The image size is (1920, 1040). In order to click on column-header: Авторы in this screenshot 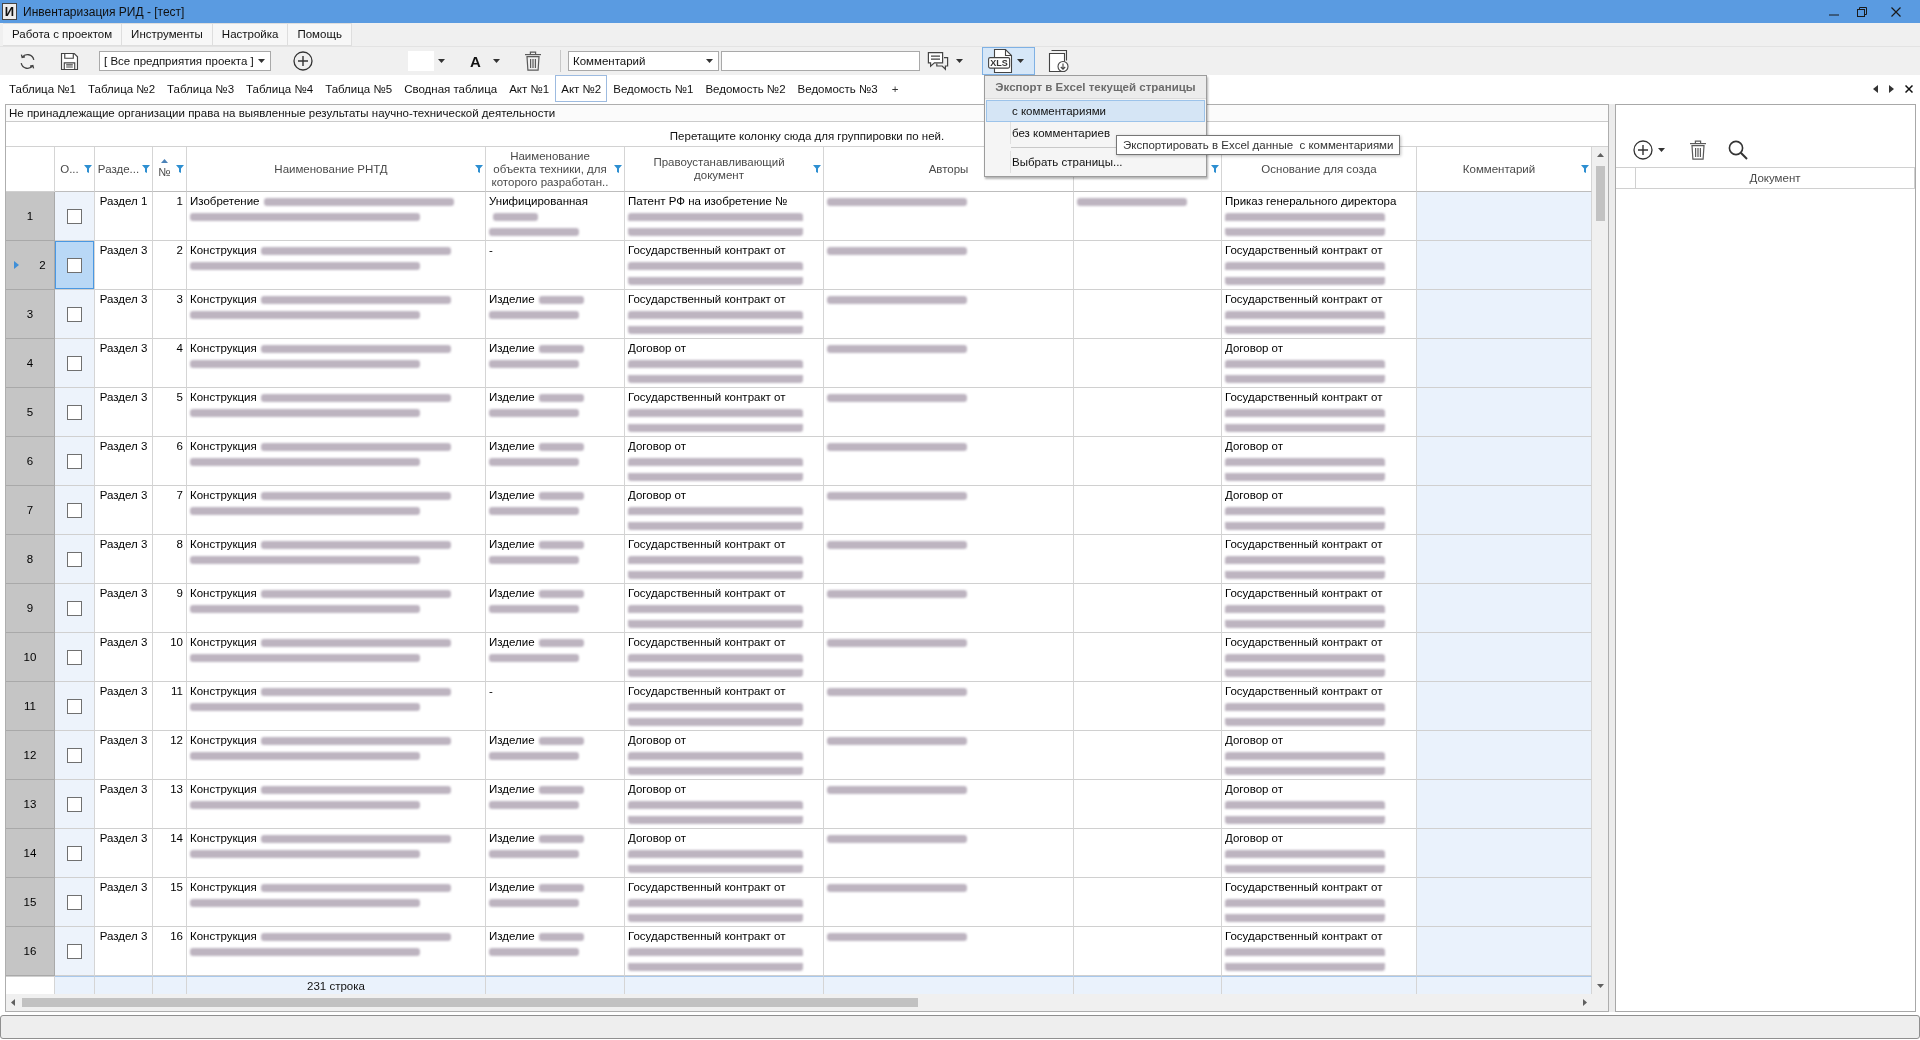, I will do `click(948, 169)`.